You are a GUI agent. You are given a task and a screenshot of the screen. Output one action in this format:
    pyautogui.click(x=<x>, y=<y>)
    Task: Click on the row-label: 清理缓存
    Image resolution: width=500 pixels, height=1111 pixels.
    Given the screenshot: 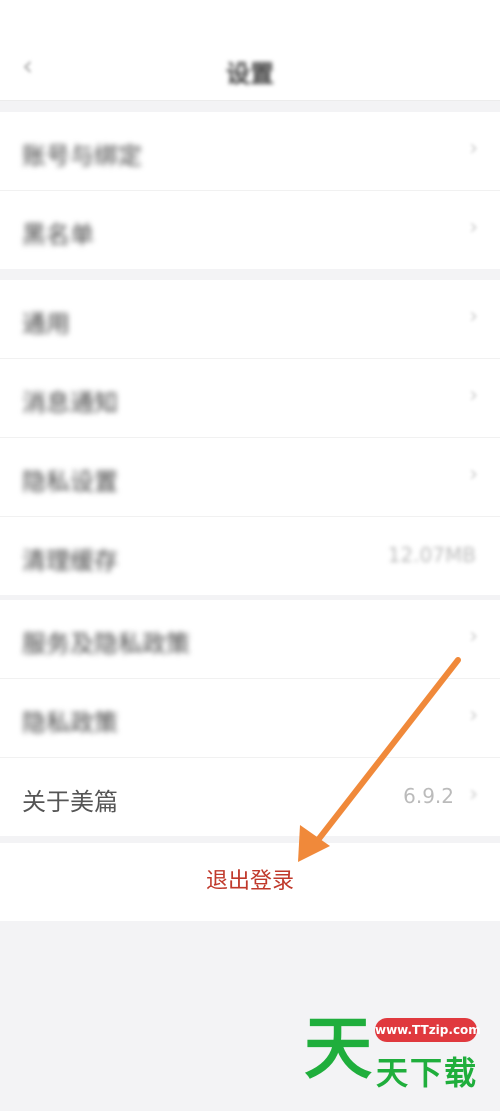 What is the action you would take?
    pyautogui.click(x=70, y=561)
    